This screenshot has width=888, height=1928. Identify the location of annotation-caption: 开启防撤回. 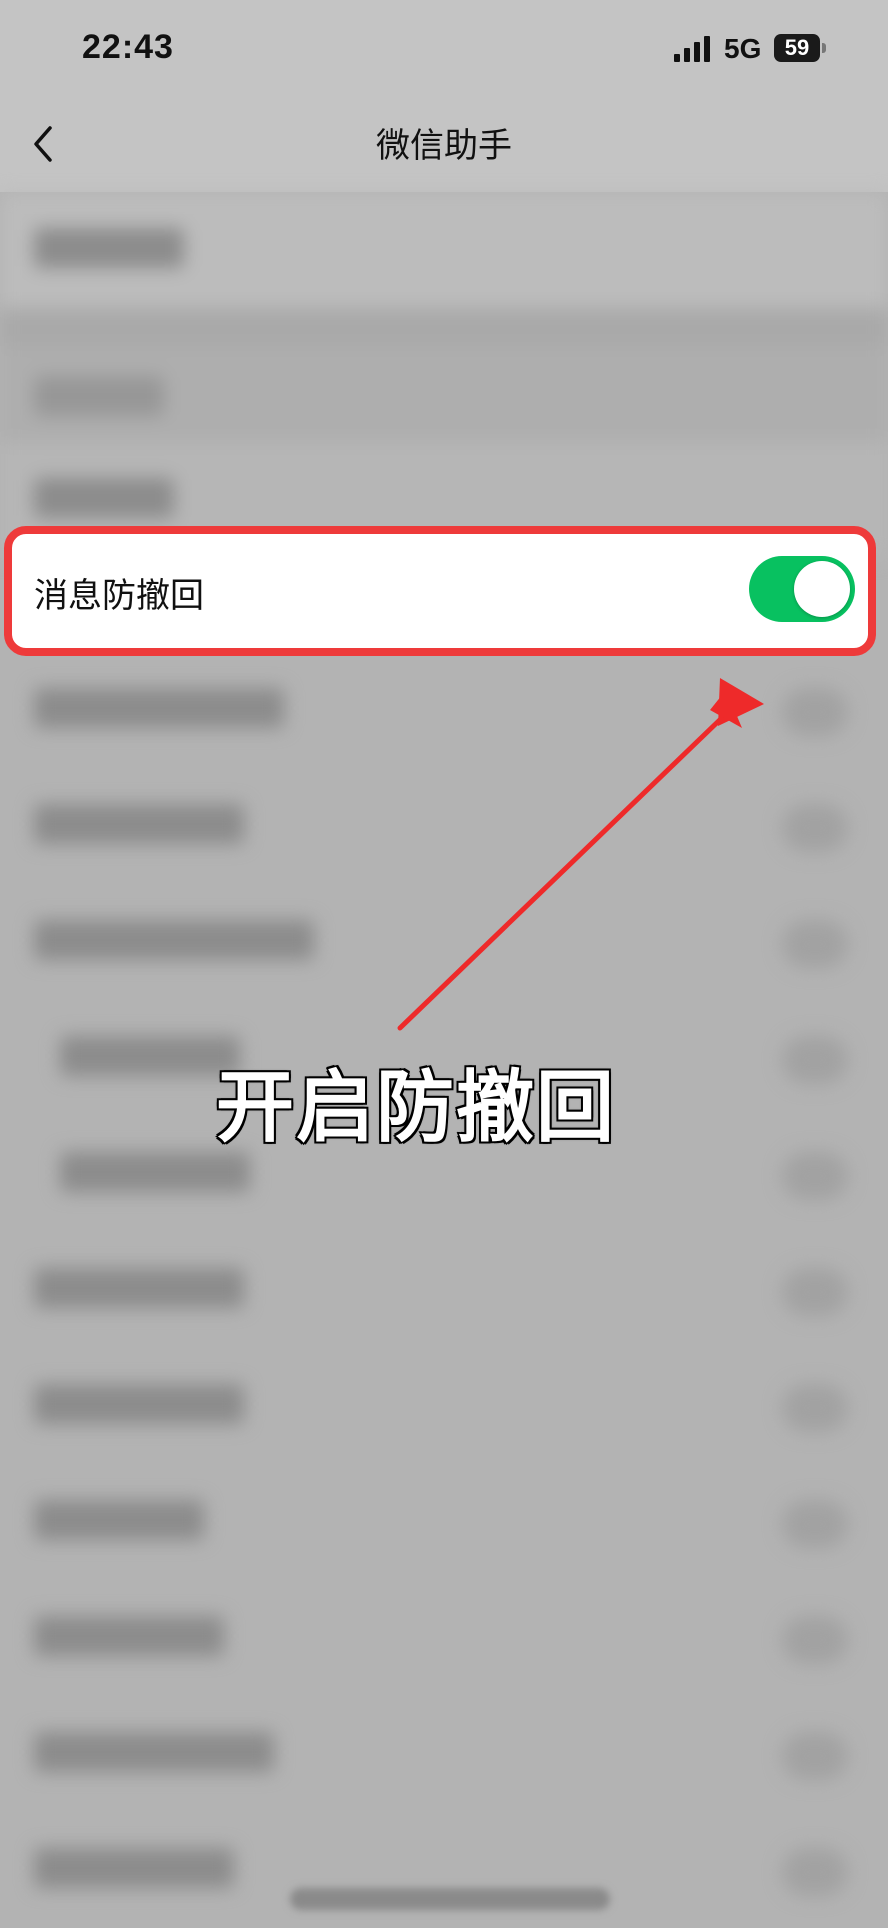
(415, 1108).